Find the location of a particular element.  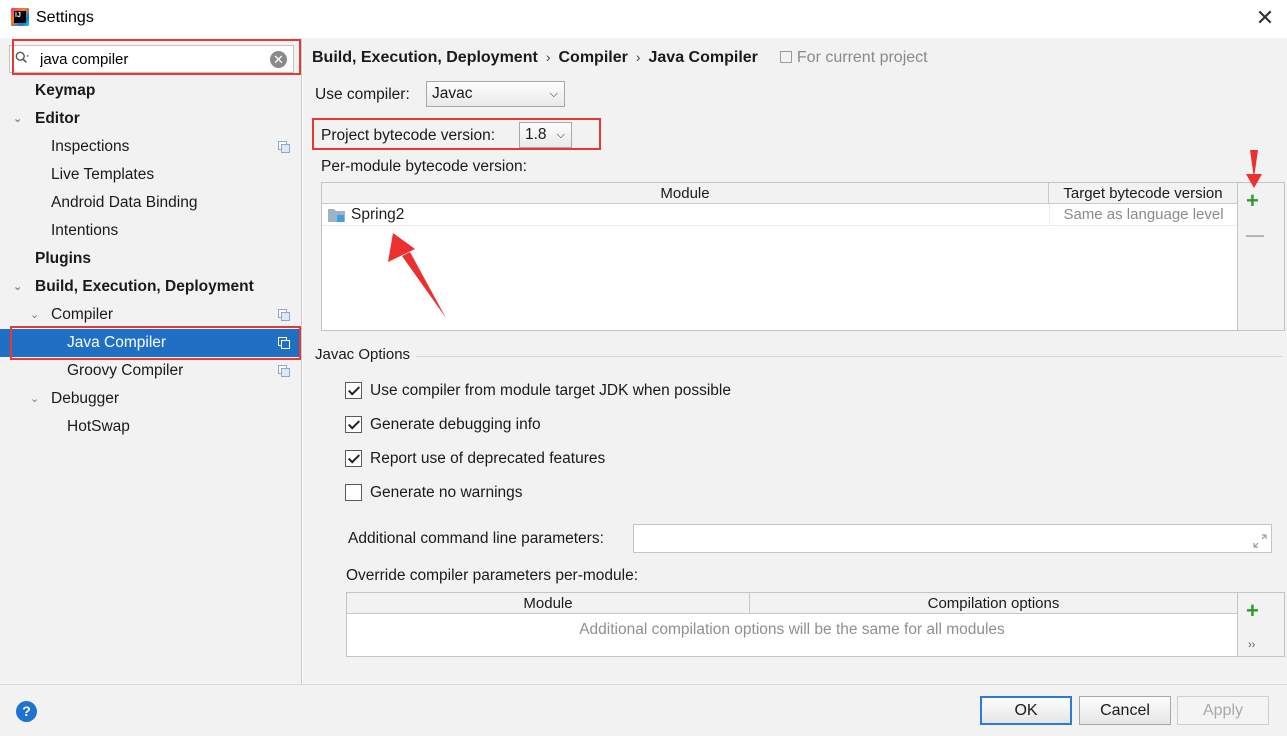

table-header: Module Target bytecode version is located at coordinates (779, 193).